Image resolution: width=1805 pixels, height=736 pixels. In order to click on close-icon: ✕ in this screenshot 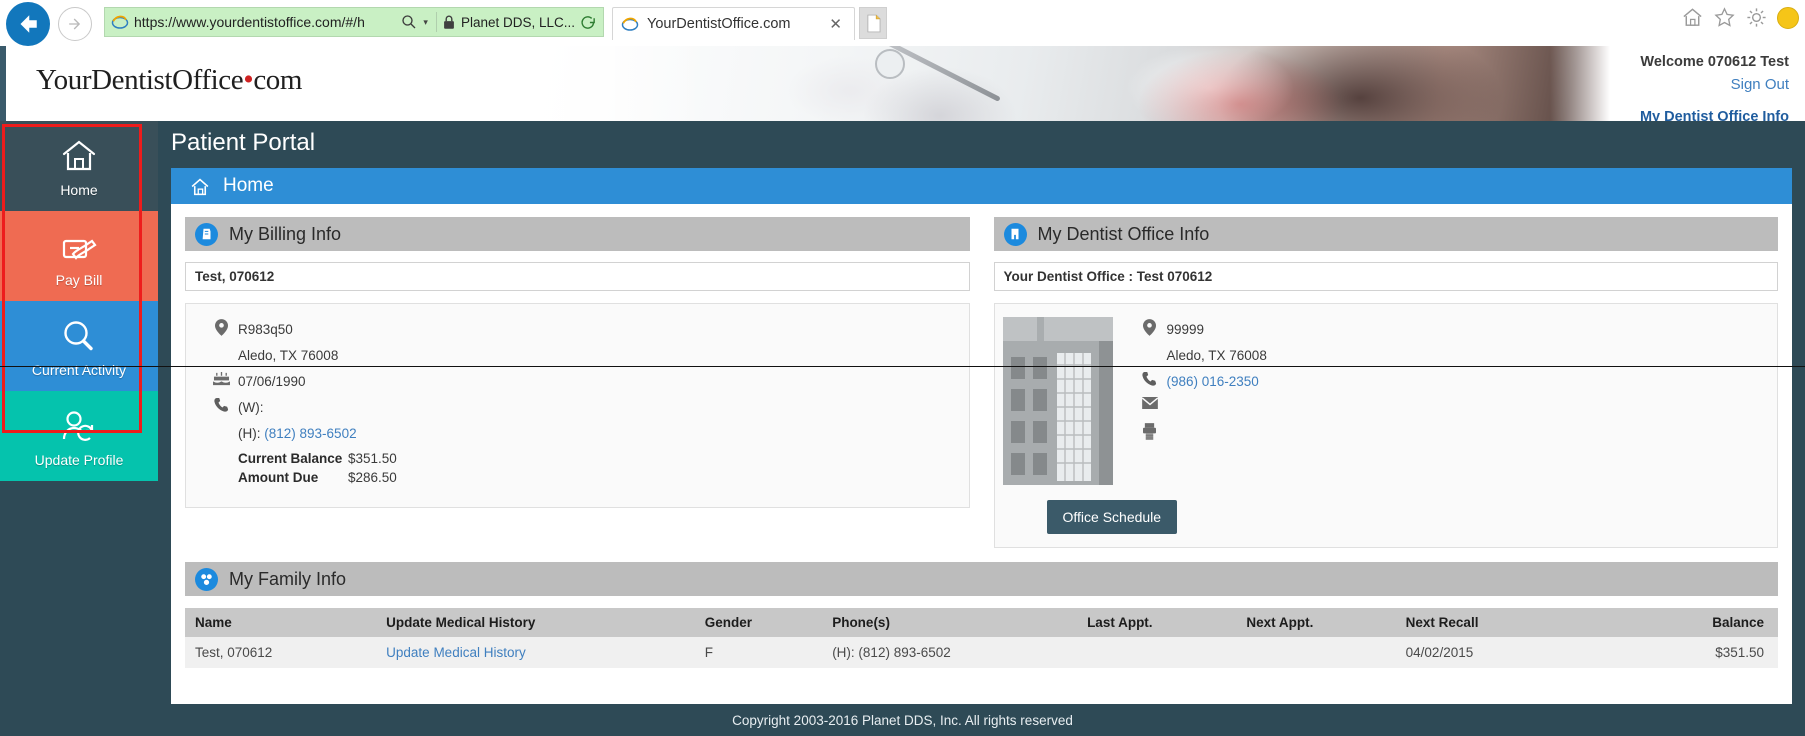, I will do `click(835, 24)`.